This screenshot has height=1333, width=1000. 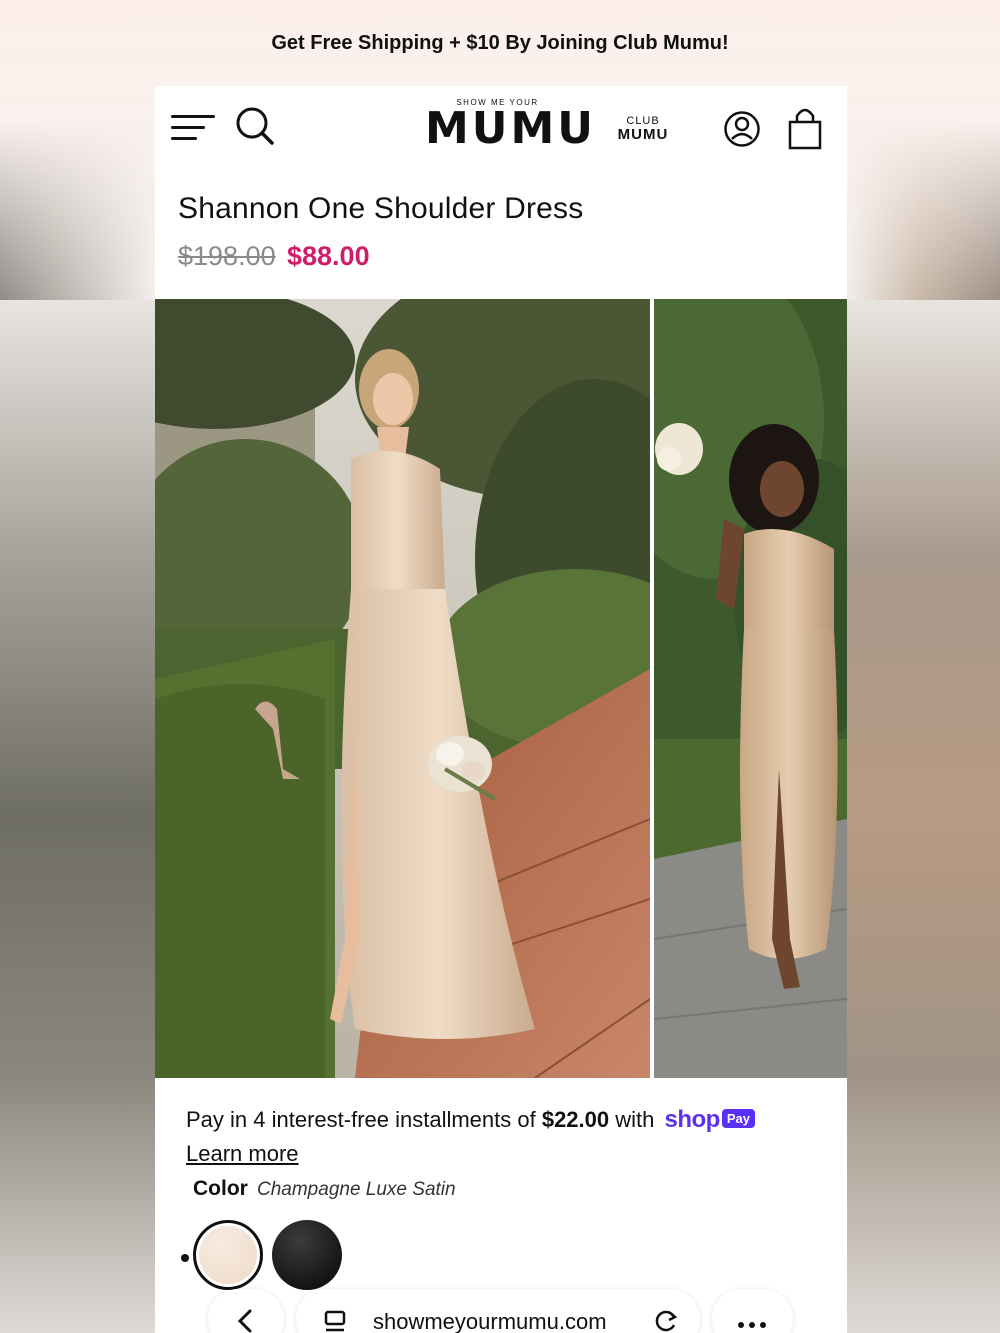 I want to click on club-mumu-link: CLUB MUMU, so click(x=643, y=128).